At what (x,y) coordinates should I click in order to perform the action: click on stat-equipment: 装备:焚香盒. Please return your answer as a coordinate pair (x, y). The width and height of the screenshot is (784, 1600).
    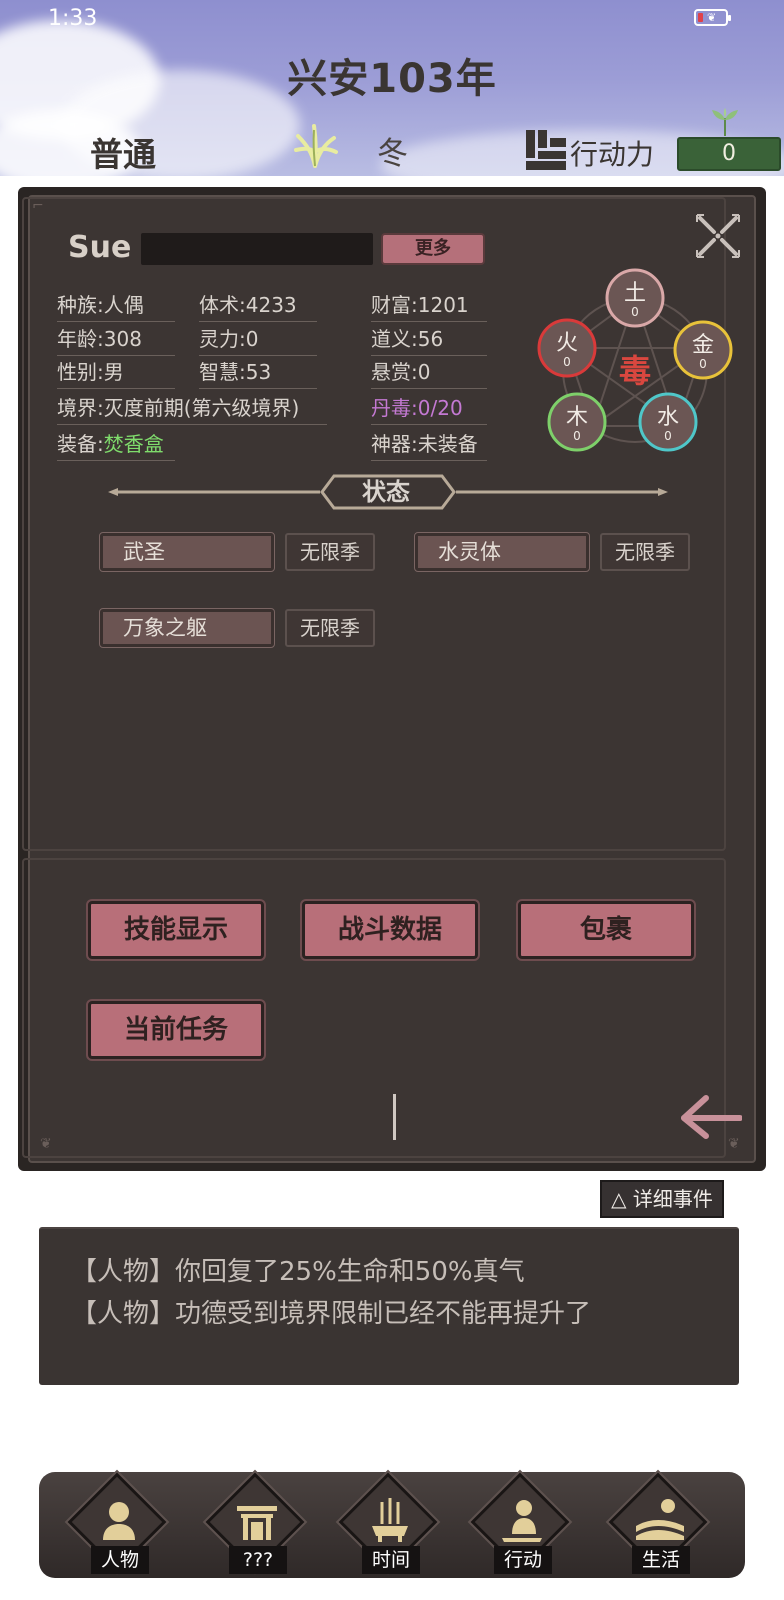
    Looking at the image, I should click on (116, 444).